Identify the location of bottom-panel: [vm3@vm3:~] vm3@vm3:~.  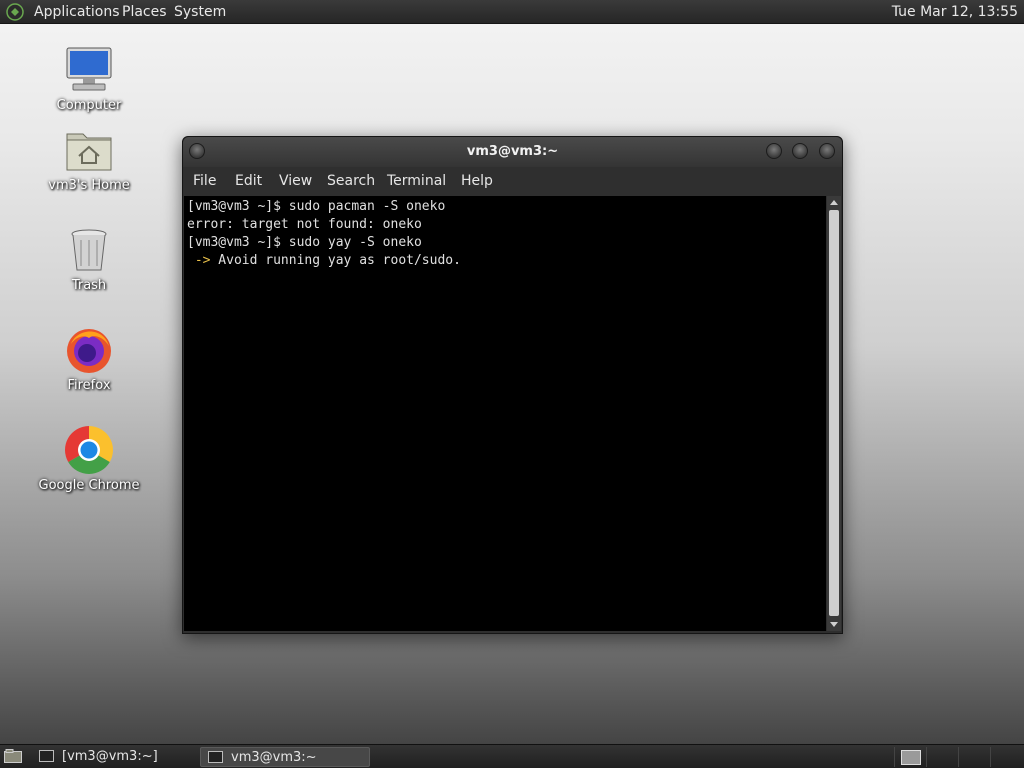
(512, 756).